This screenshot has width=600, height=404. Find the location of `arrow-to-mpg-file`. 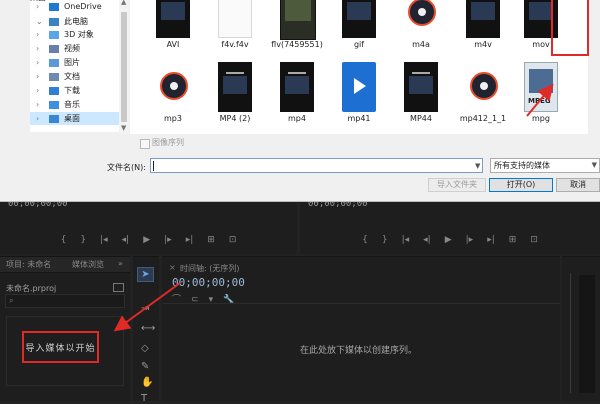

arrow-to-mpg-file is located at coordinates (540, 100).